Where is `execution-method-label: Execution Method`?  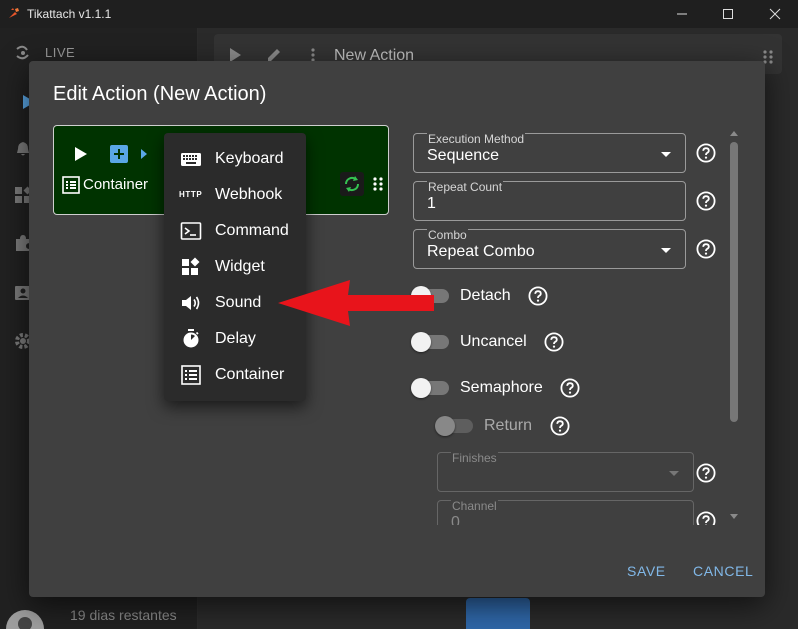
execution-method-label: Execution Method is located at coordinates (476, 139).